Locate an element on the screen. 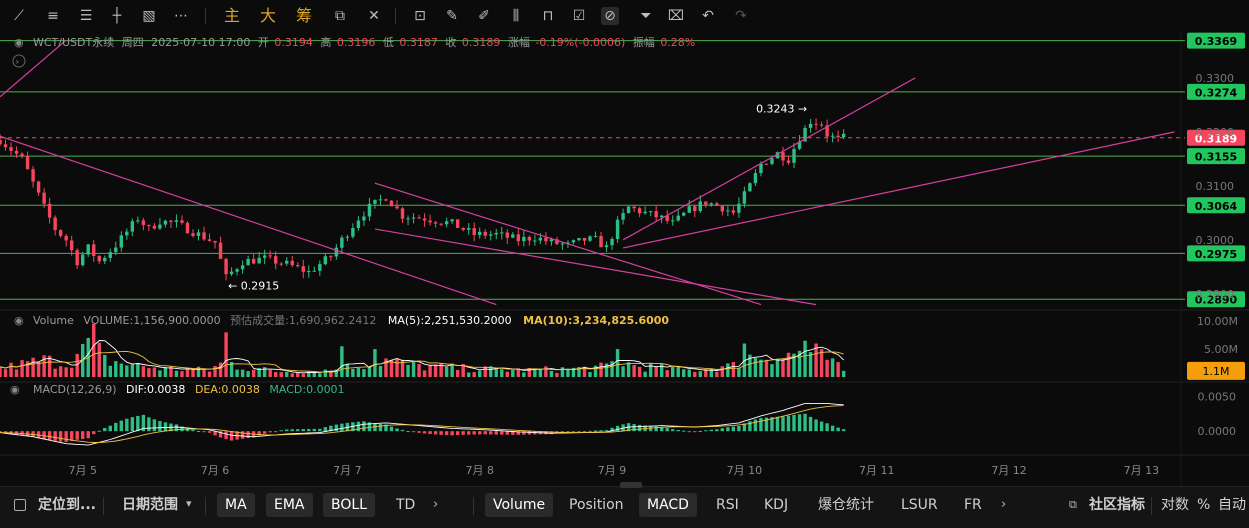  price-annotation: ← 0.2915 is located at coordinates (253, 286).